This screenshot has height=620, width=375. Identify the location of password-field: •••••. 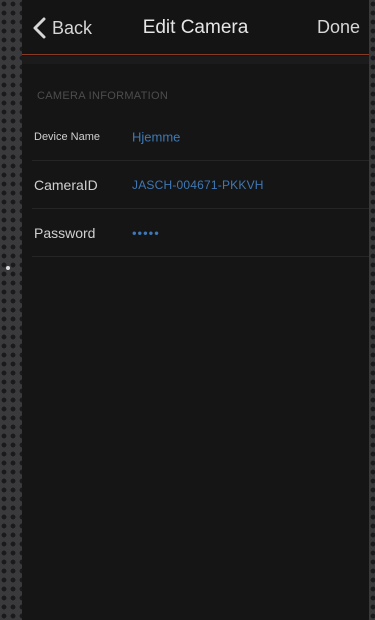
(146, 233).